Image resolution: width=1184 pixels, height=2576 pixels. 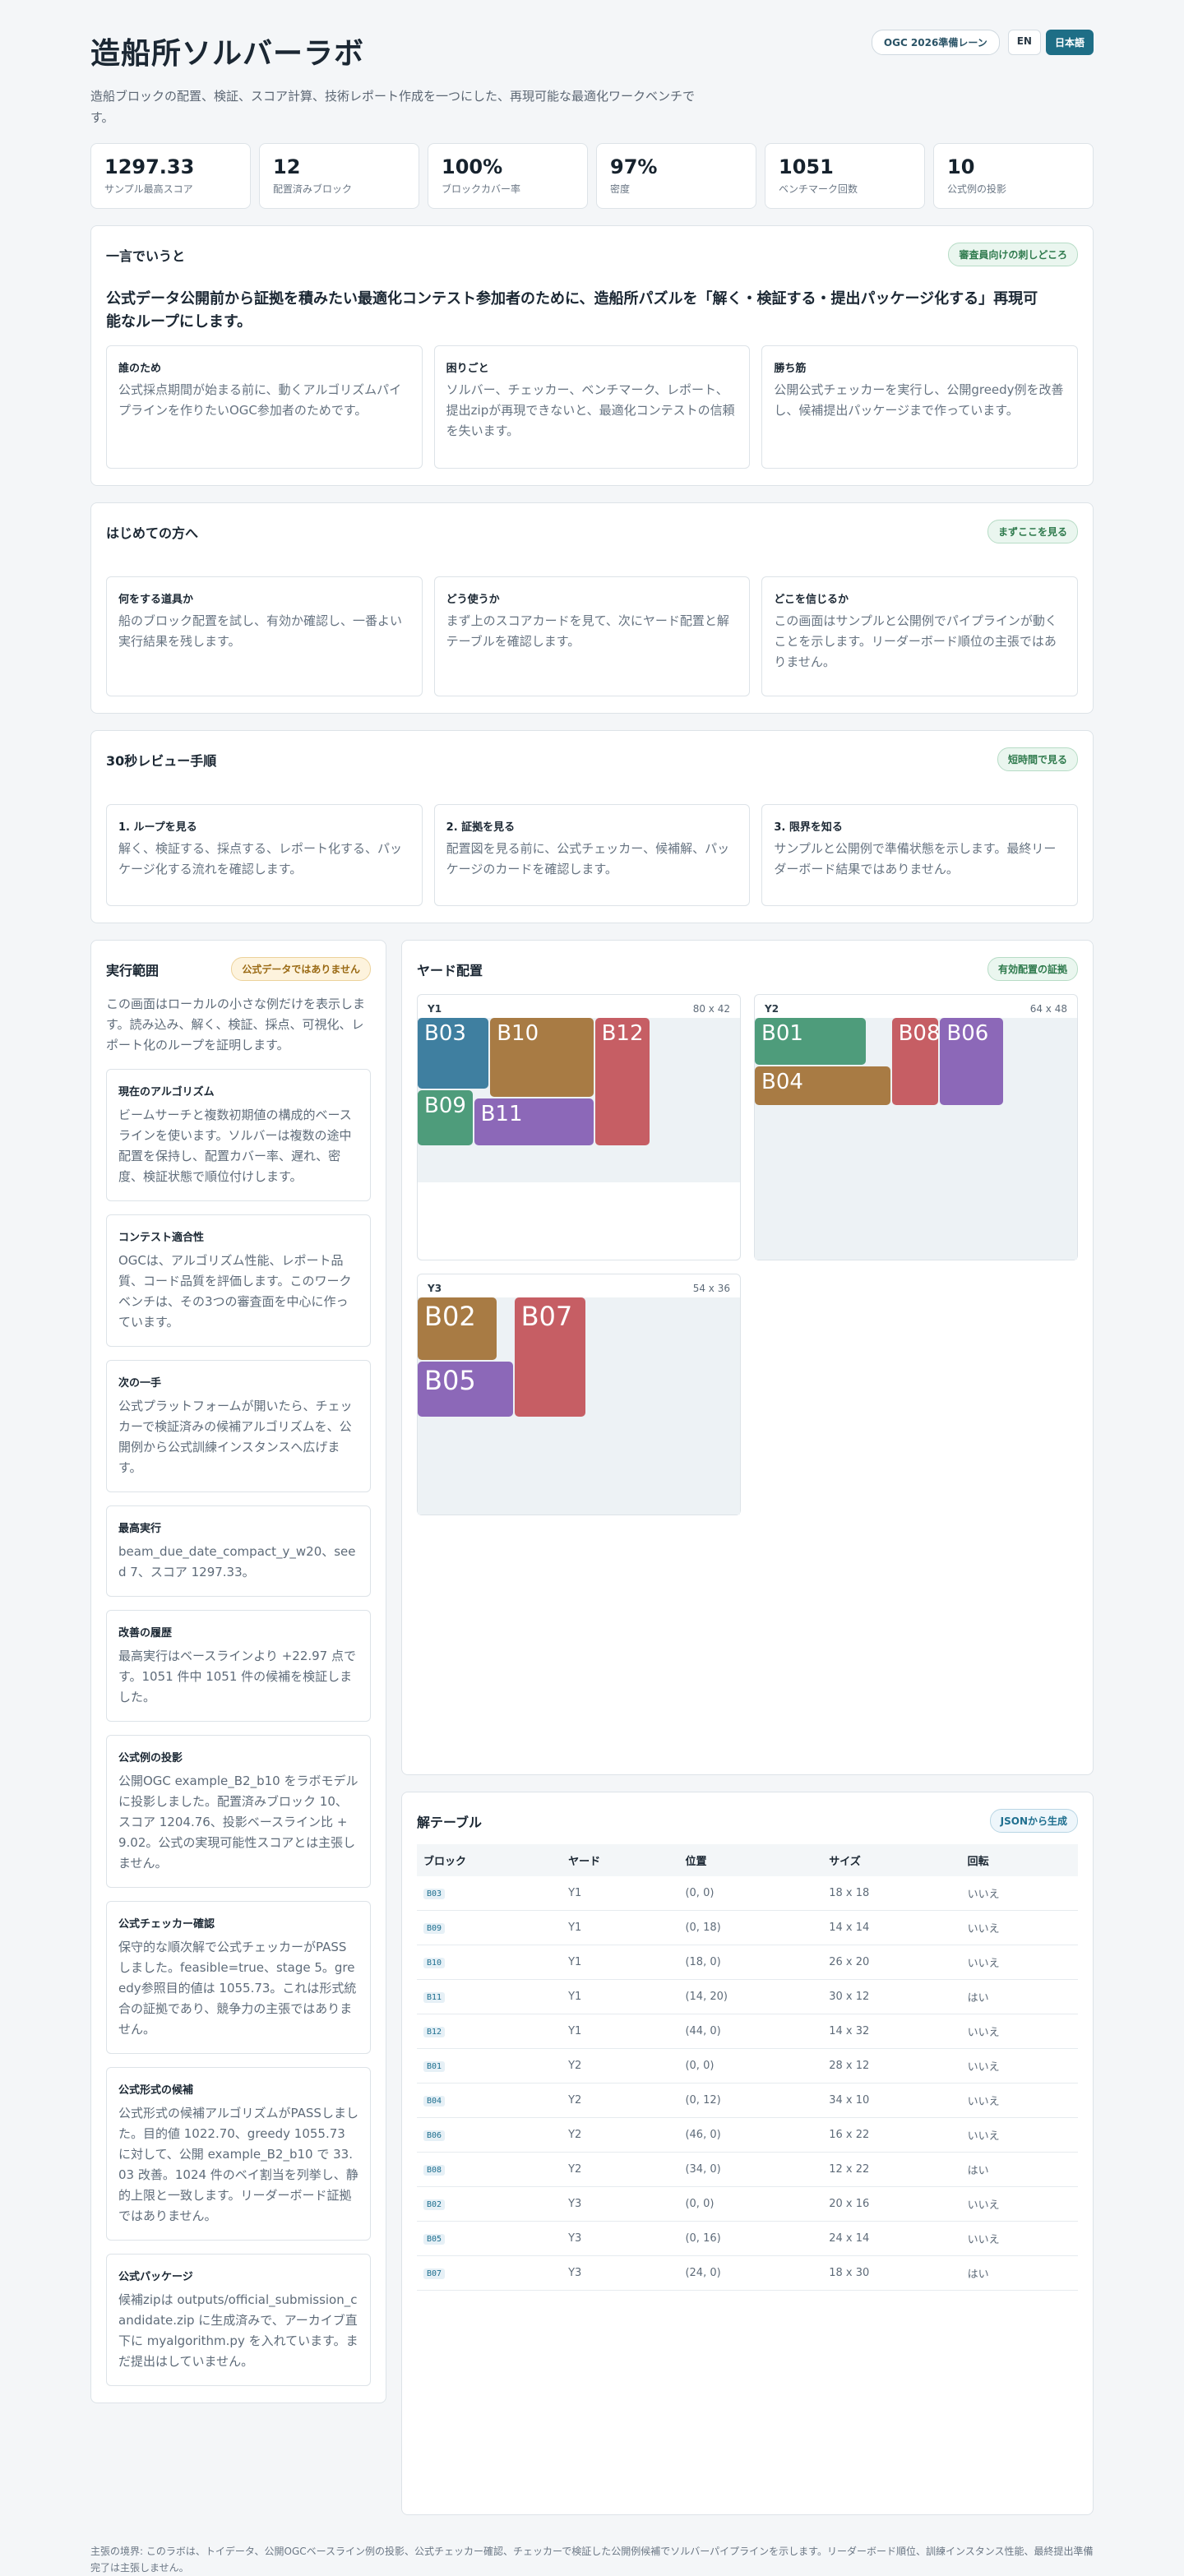 I want to click on table-cell: B06, so click(x=489, y=2135).